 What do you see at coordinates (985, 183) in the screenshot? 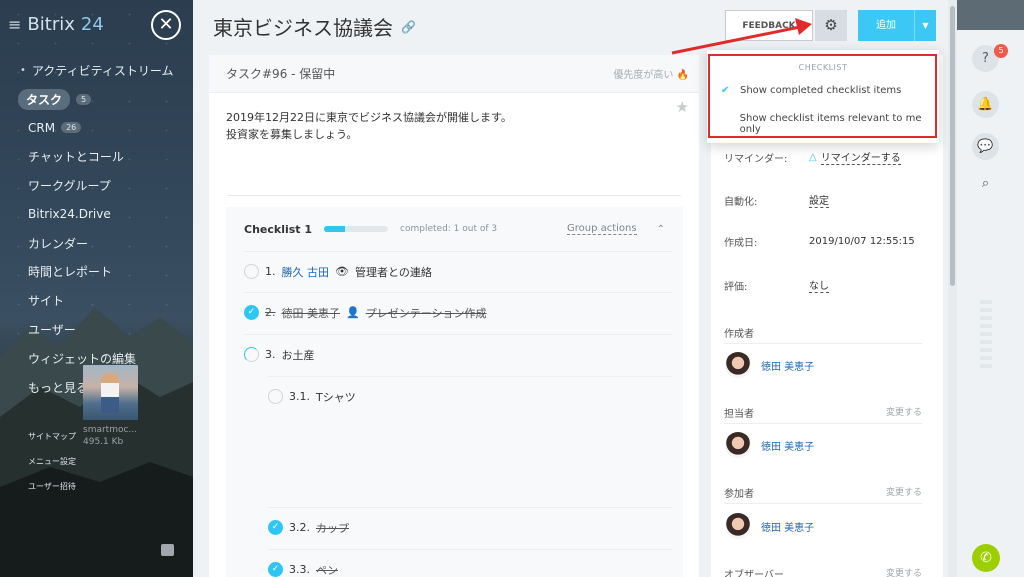
I see `search-icon: ⌕` at bounding box center [985, 183].